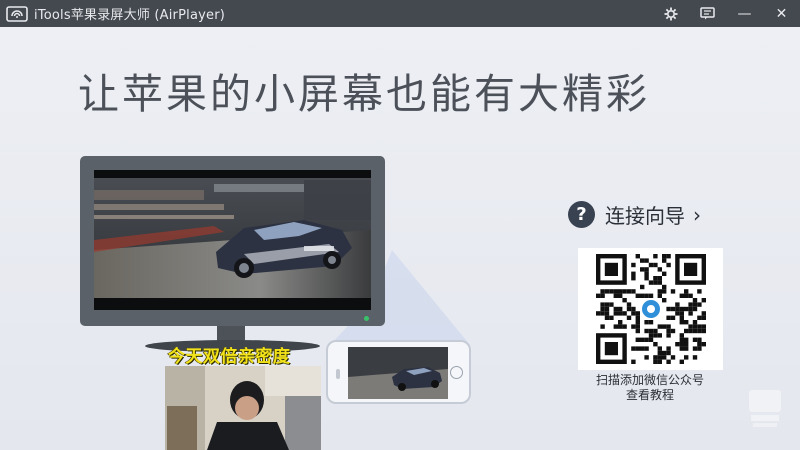 This screenshot has height=450, width=800. Describe the element at coordinates (400, 13) in the screenshot. I see `title-bar: iTools苹果录屏大师 (AirPlayer) — ✕` at that location.